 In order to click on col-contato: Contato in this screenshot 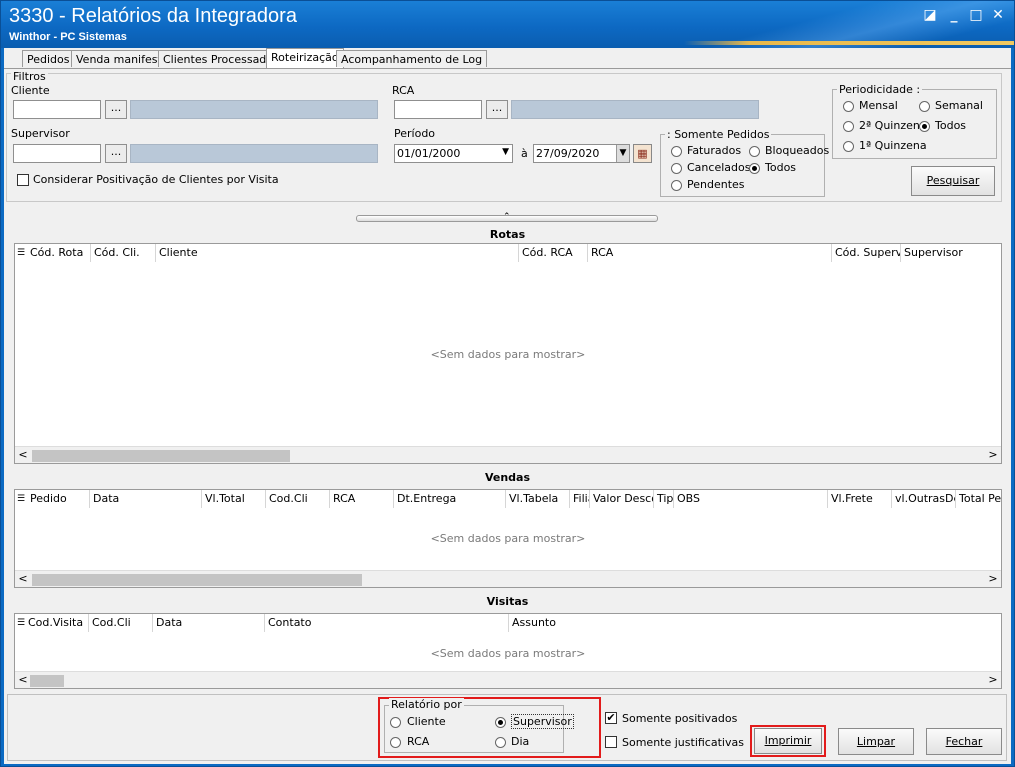, I will do `click(387, 623)`.